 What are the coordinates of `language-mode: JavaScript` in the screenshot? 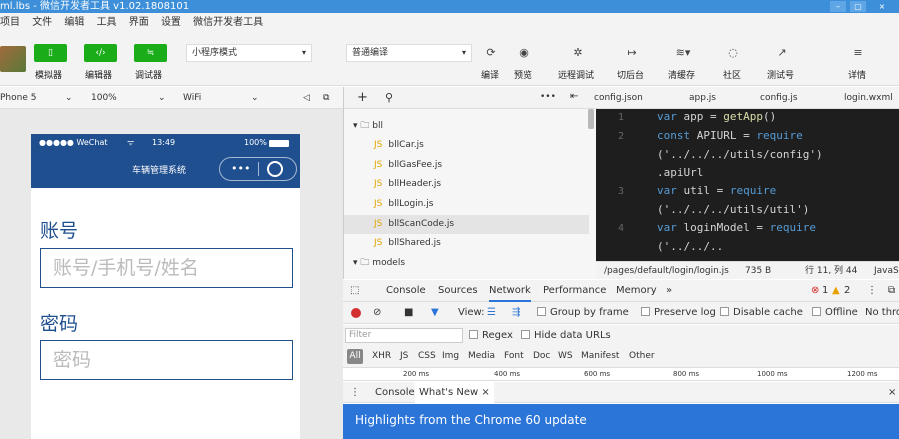 It's located at (886, 271).